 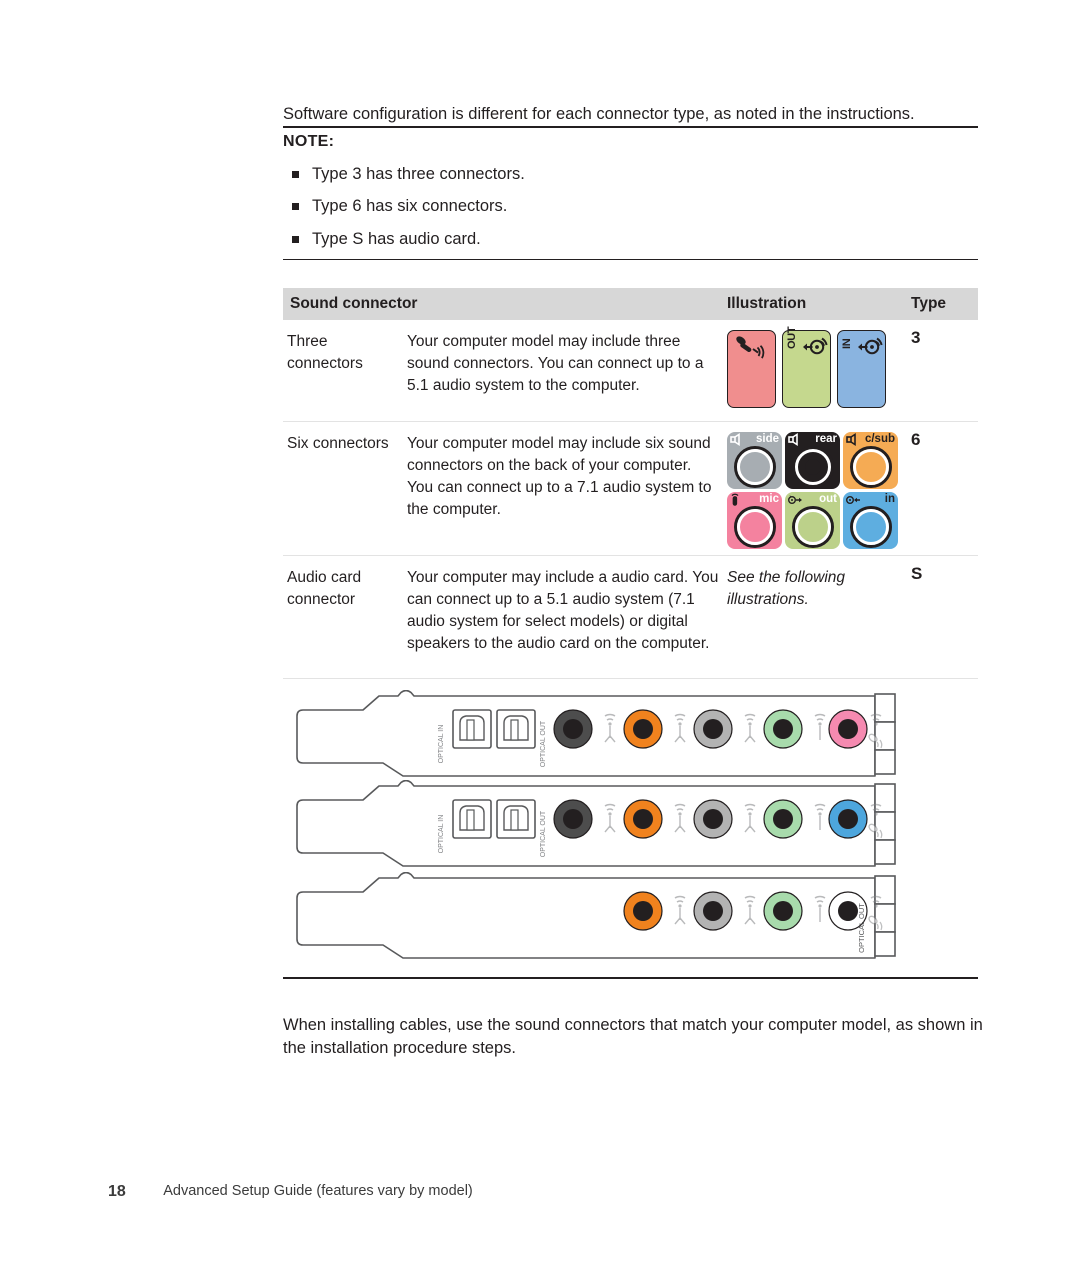 I want to click on note-item-text: Type S has audio card., so click(x=396, y=238).